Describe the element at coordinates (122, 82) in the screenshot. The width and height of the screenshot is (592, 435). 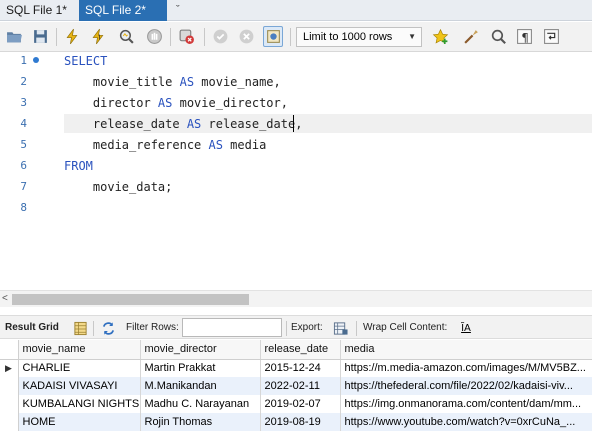
I see `sql-token: movie_title` at that location.